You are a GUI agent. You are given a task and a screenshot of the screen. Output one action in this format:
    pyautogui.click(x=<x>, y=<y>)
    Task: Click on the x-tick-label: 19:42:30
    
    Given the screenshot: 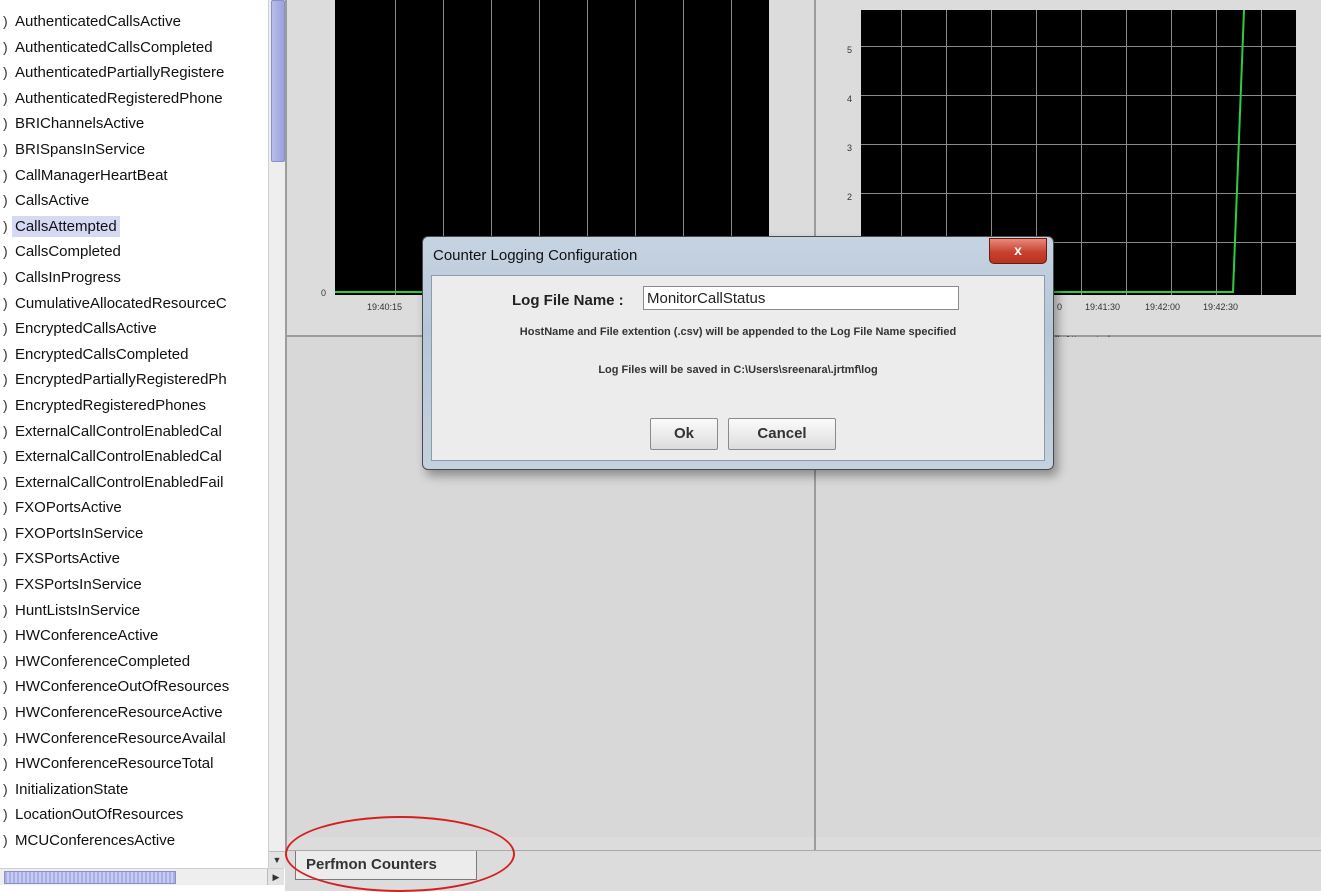 What is the action you would take?
    pyautogui.click(x=1221, y=307)
    